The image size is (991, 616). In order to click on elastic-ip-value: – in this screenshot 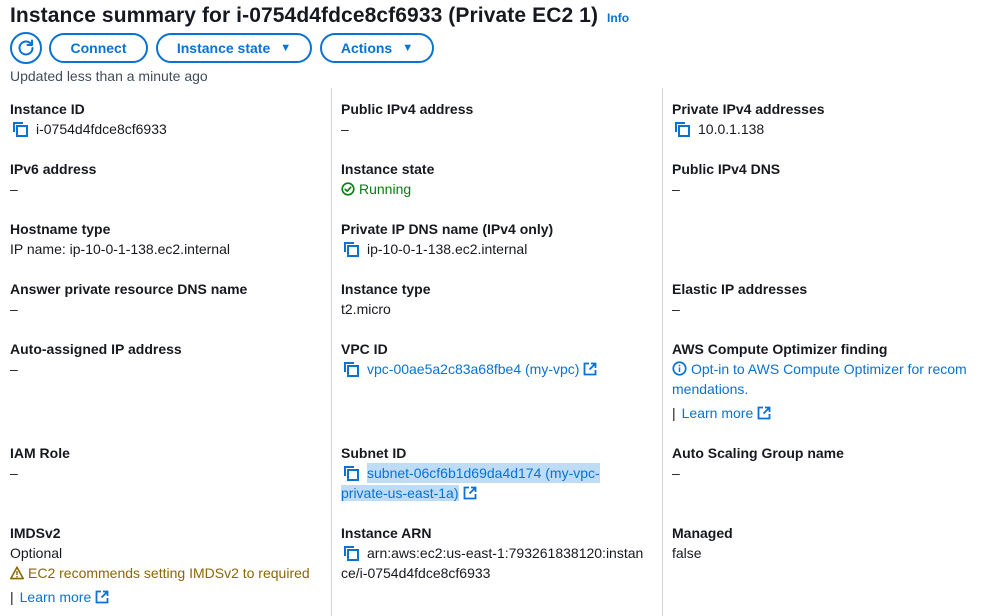, I will do `click(676, 309)`.